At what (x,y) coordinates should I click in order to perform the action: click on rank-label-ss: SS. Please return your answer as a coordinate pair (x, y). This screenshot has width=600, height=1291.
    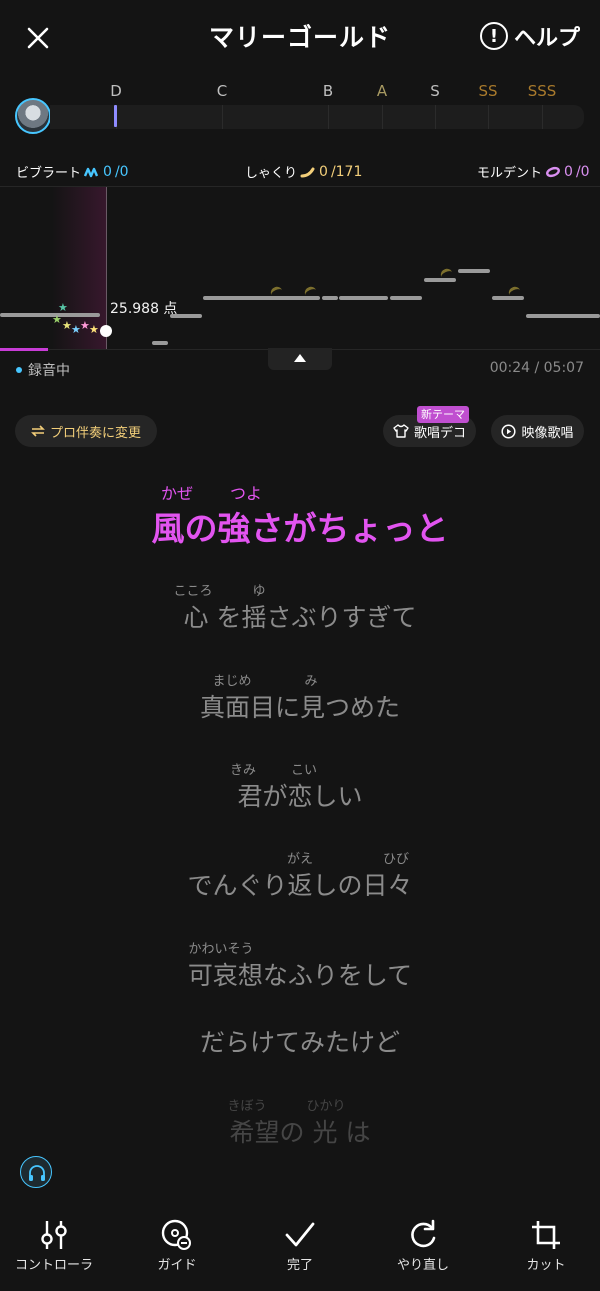
    Looking at the image, I should click on (488, 91).